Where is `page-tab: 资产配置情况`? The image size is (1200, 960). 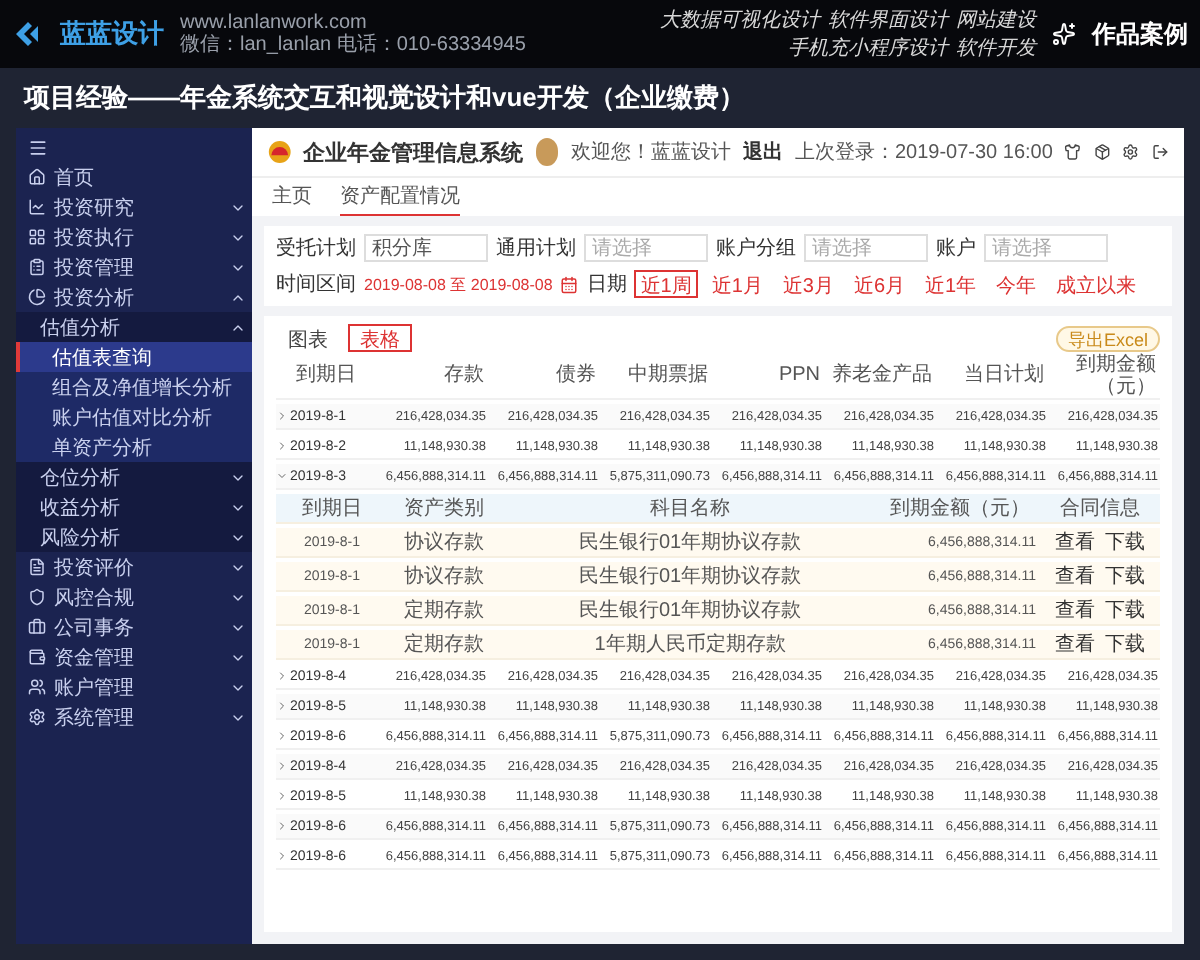 page-tab: 资产配置情况 is located at coordinates (400, 197).